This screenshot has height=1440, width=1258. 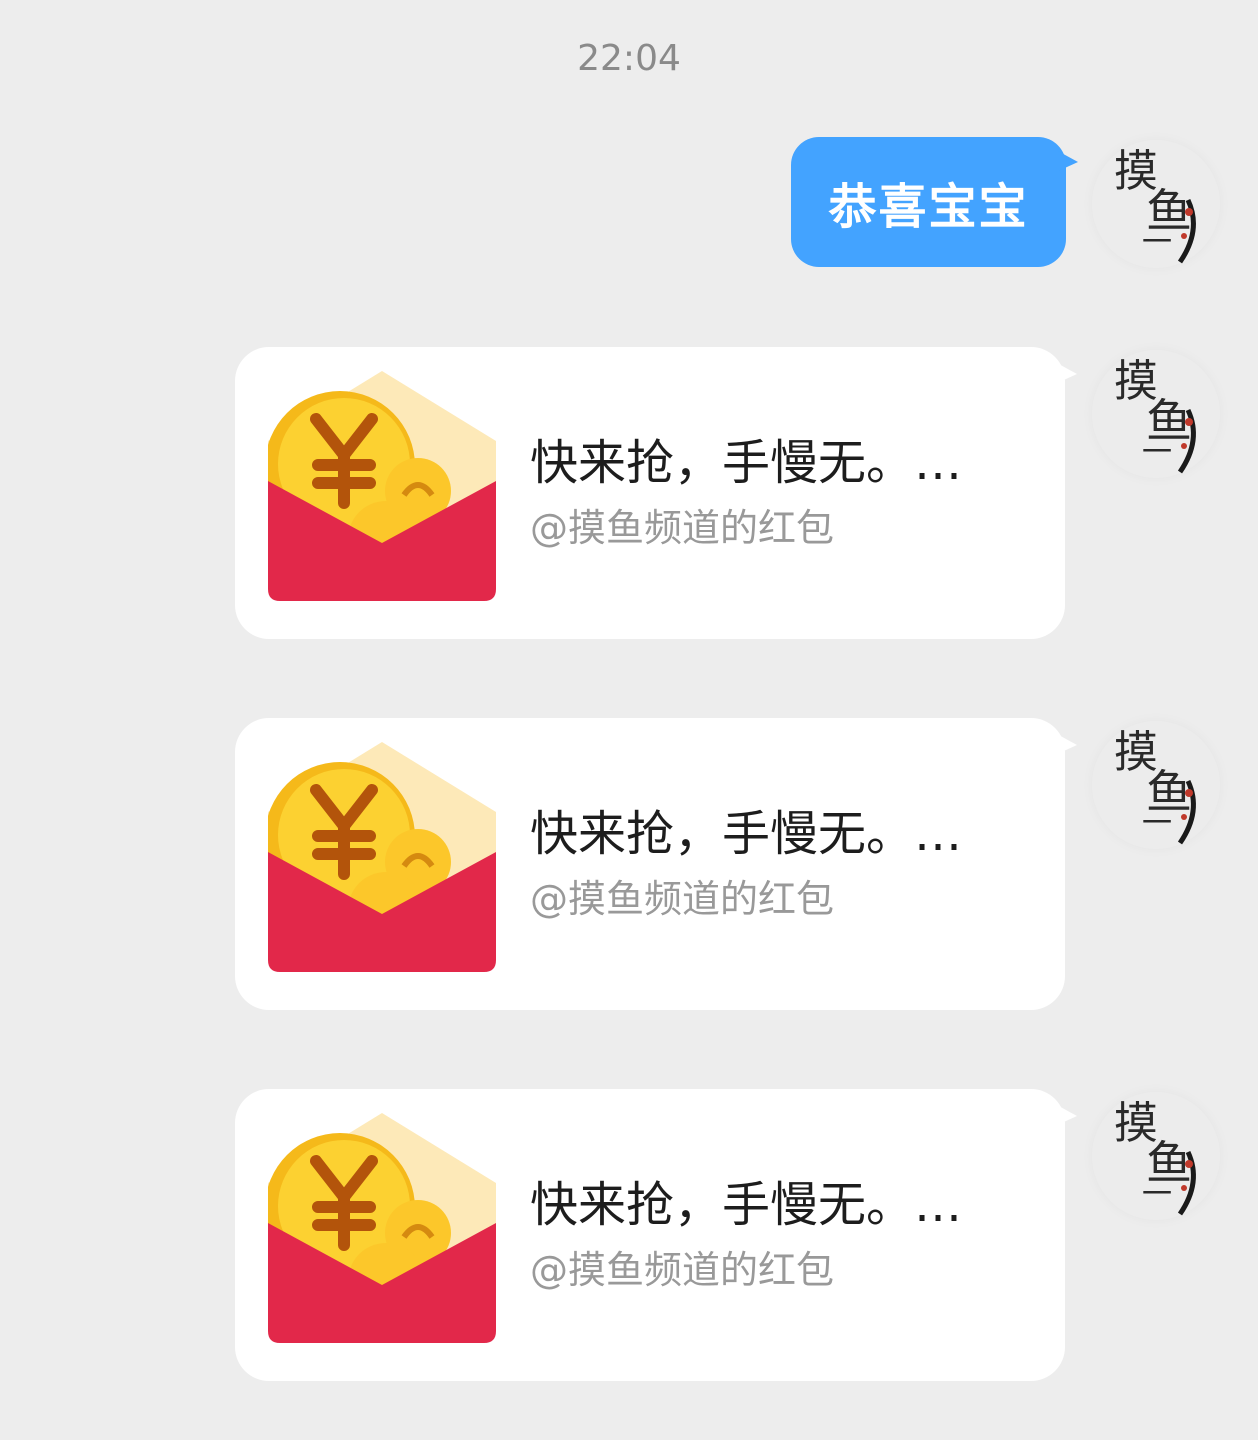 I want to click on text-message-bubble: 恭喜宝宝, so click(x=928, y=202).